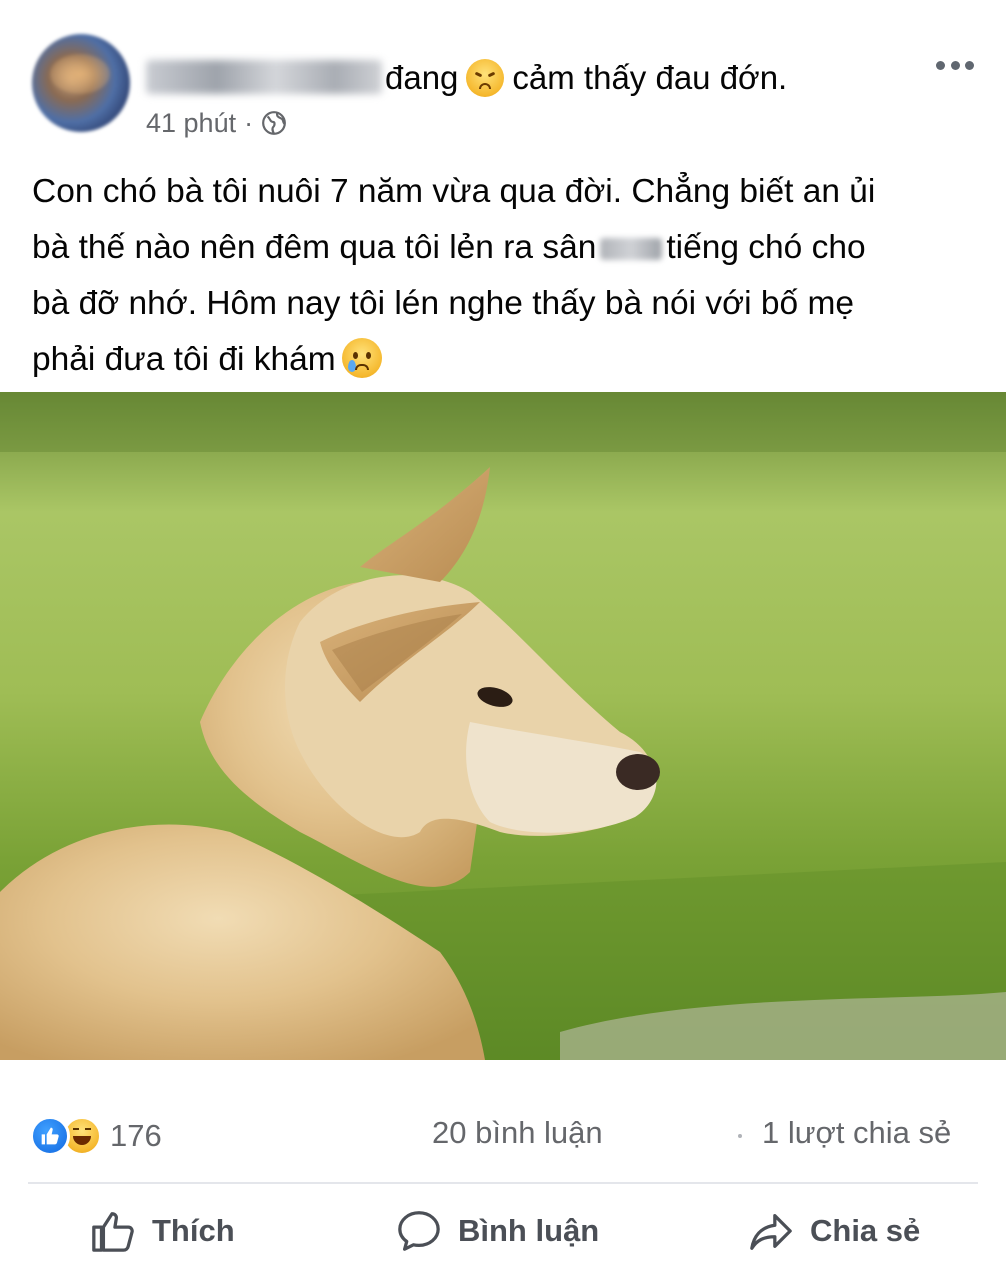 This screenshot has height=1280, width=1006. I want to click on share-label: Chia sẻ, so click(865, 1230).